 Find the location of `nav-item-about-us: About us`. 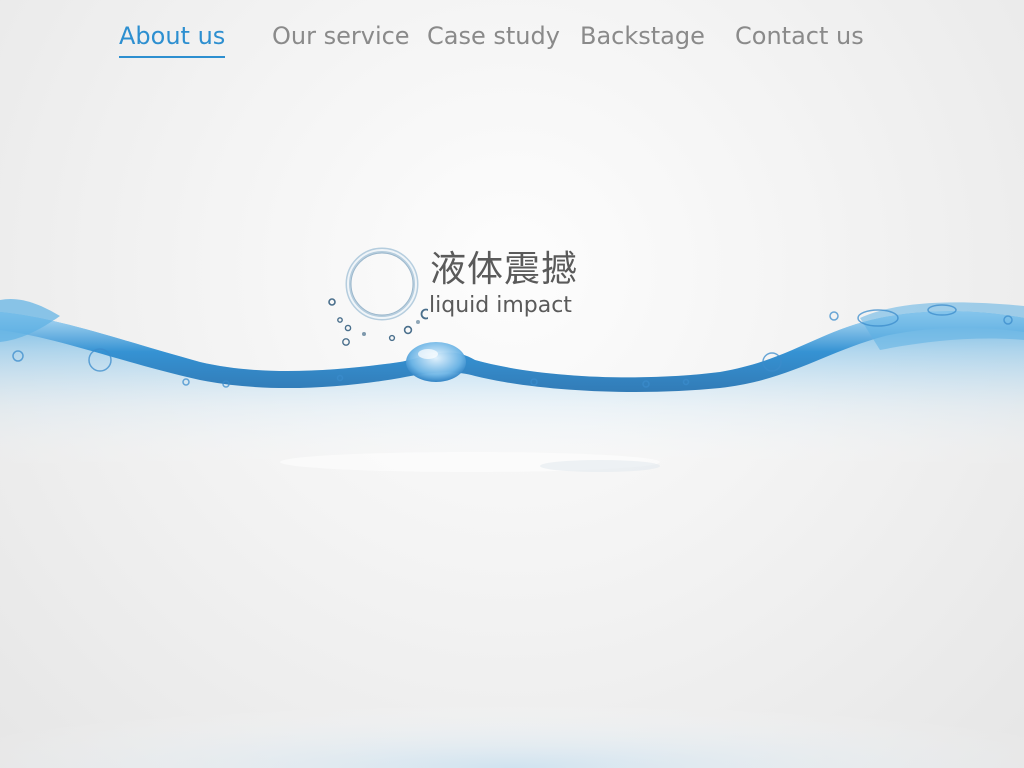

nav-item-about-us: About us is located at coordinates (172, 39).